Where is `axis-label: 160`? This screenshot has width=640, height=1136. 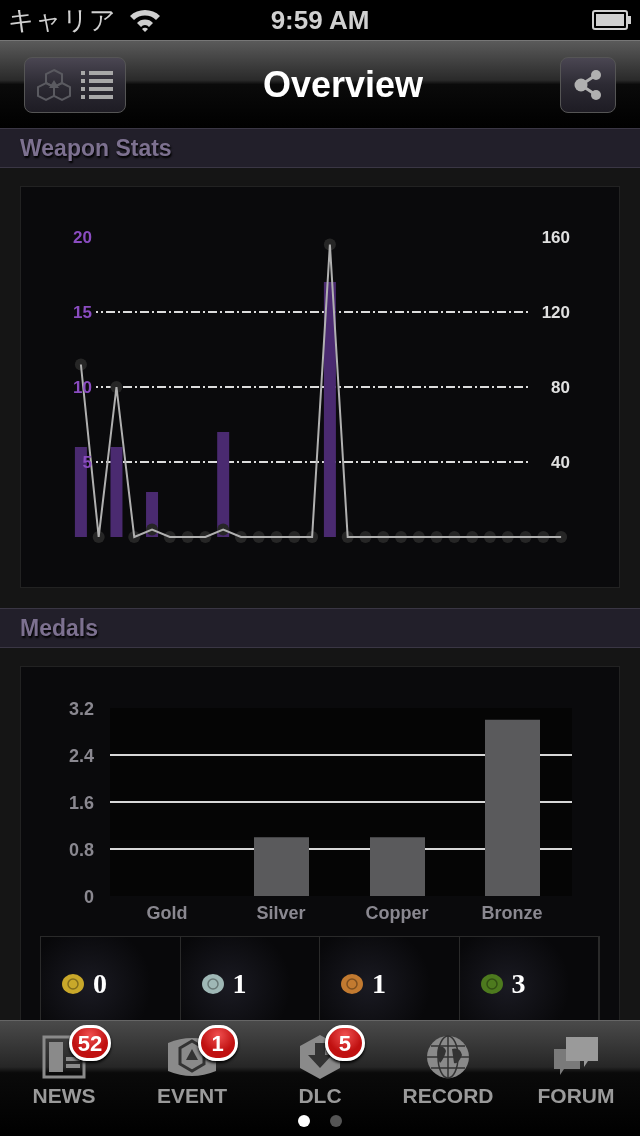
axis-label: 160 is located at coordinates (555, 237).